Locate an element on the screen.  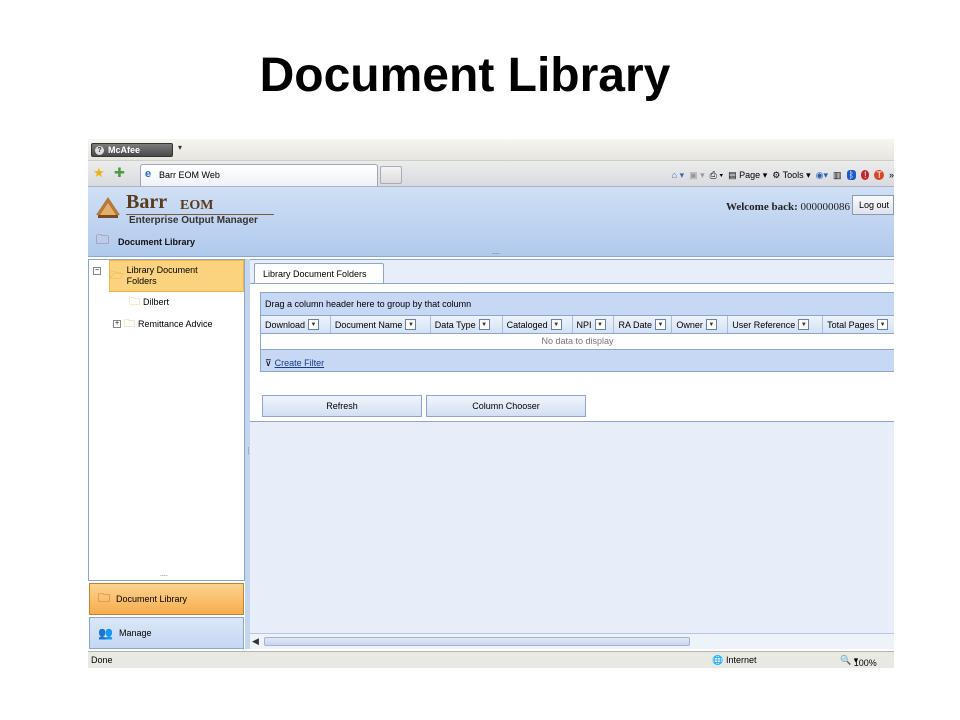
tree-root-row: − is located at coordinates (97, 271).